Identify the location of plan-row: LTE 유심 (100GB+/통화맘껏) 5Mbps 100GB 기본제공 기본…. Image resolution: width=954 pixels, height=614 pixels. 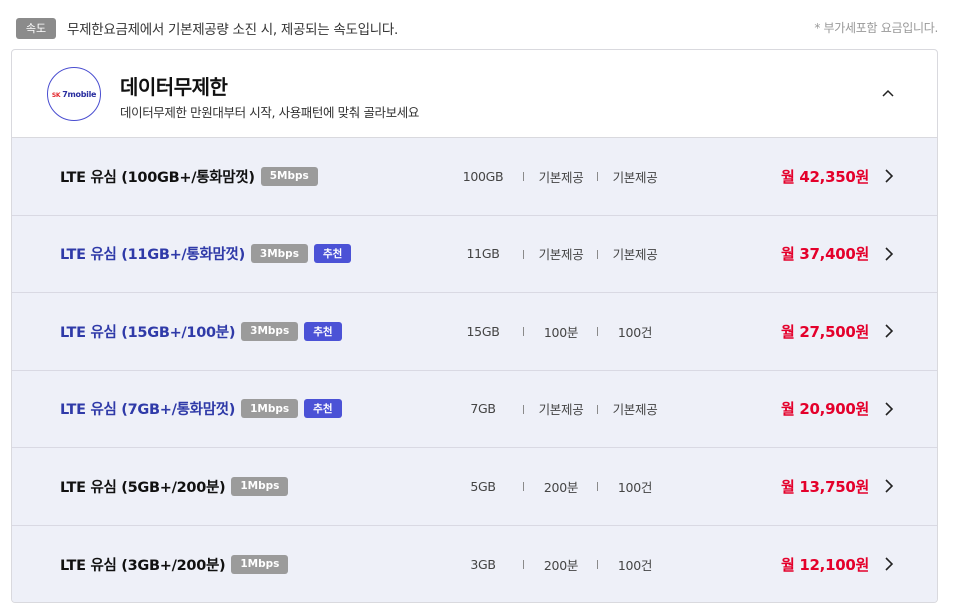
(474, 177).